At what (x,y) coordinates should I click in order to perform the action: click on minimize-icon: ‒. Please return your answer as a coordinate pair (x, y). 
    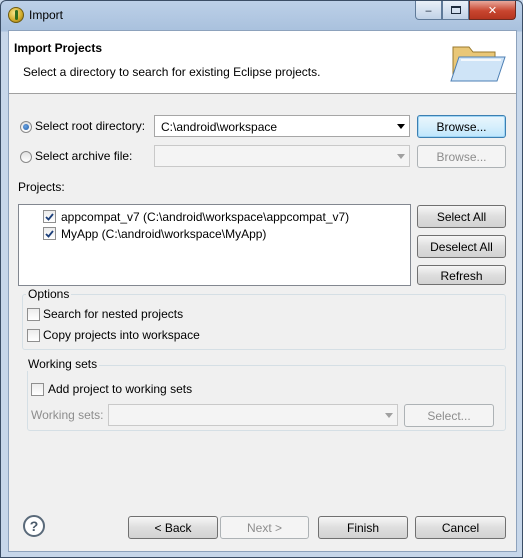
    Looking at the image, I should click on (428, 10).